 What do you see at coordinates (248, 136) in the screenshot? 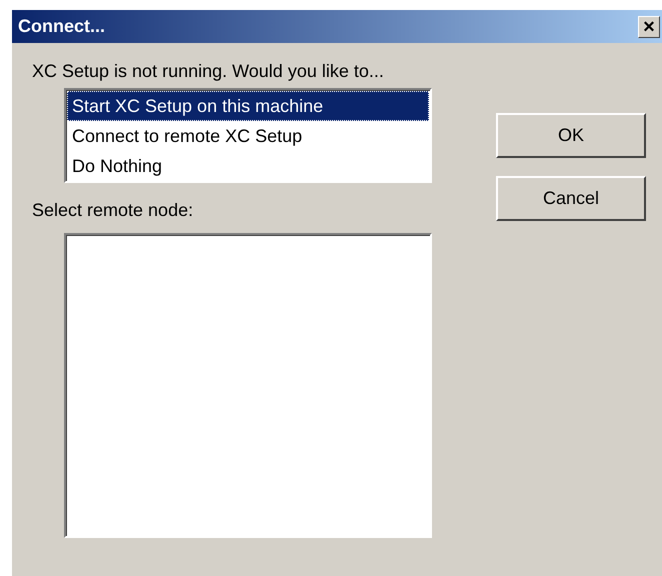
I see `list-option: Connect to remote XC Setup` at bounding box center [248, 136].